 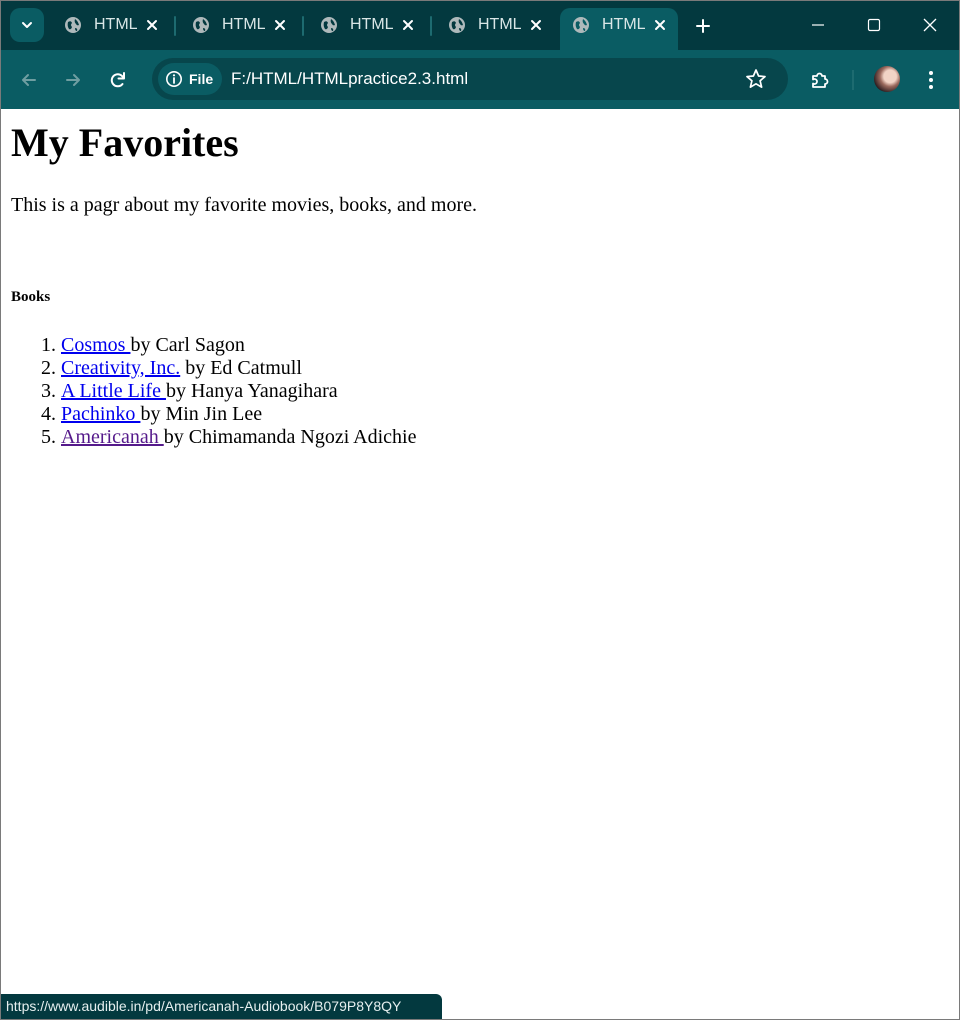 I want to click on bookmark-star-icon, so click(x=756, y=79).